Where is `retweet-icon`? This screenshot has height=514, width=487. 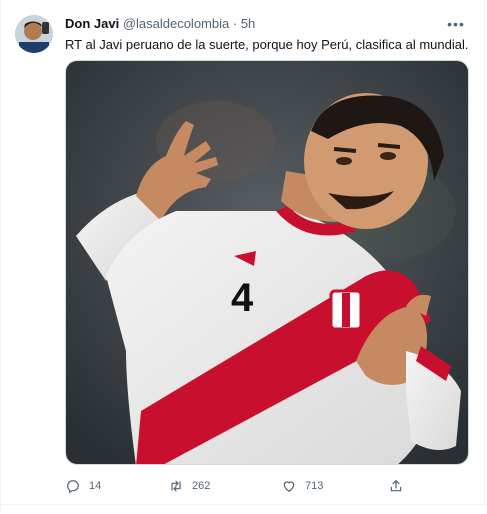
retweet-icon is located at coordinates (176, 486).